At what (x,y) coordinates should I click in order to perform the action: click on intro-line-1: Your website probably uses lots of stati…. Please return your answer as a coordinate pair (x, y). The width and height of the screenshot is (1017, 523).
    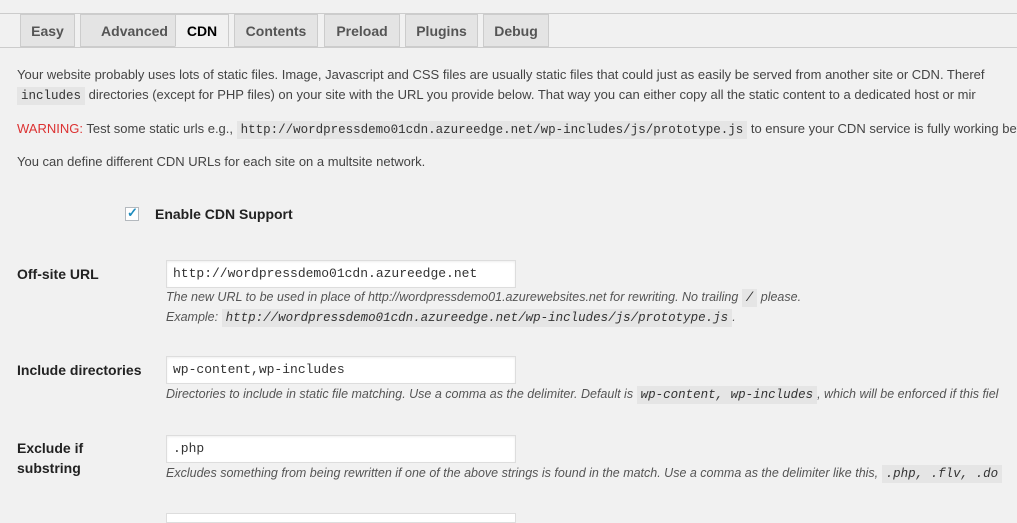
    Looking at the image, I should click on (501, 75).